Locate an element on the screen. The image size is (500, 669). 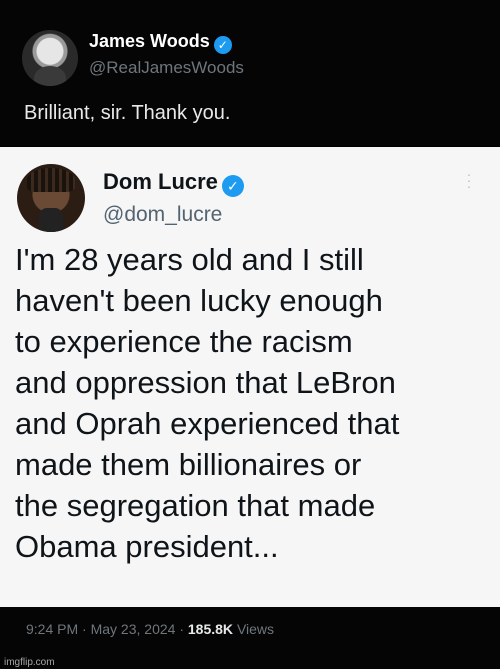
post-text-line: to experience the racism is located at coordinates (184, 341).